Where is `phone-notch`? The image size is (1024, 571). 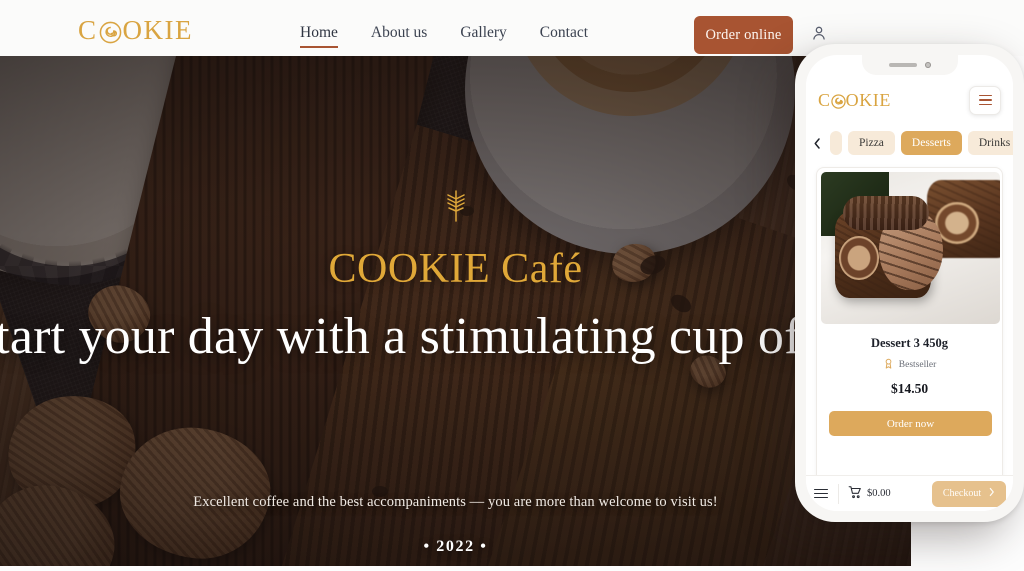 phone-notch is located at coordinates (909, 65).